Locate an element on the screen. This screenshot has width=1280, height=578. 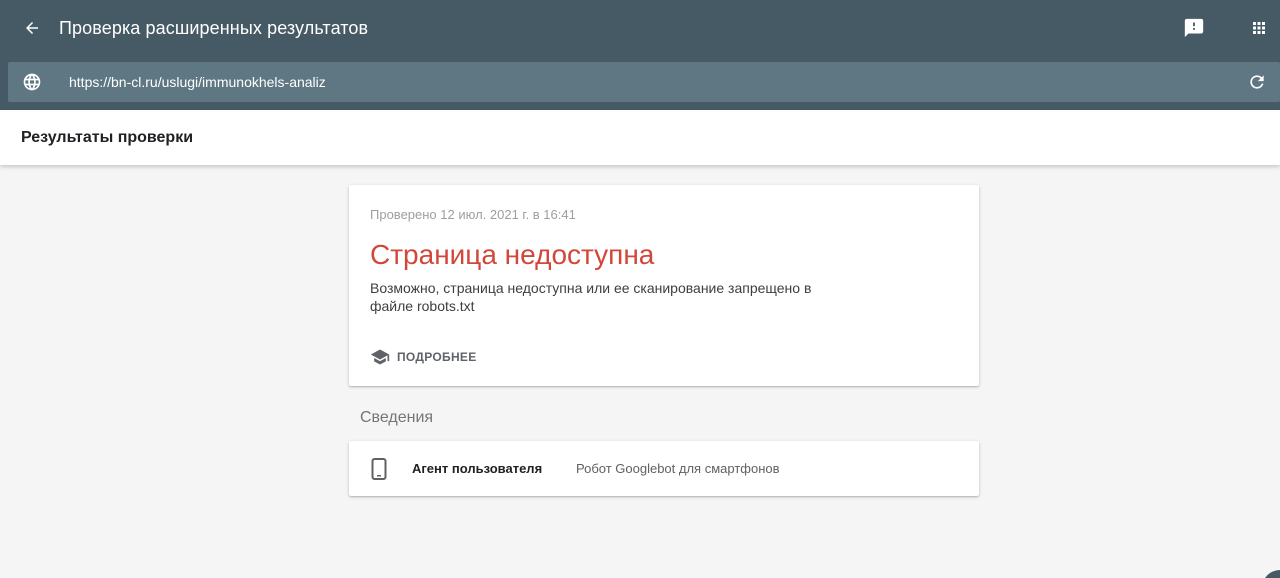
apps-button is located at coordinates (1259, 28).